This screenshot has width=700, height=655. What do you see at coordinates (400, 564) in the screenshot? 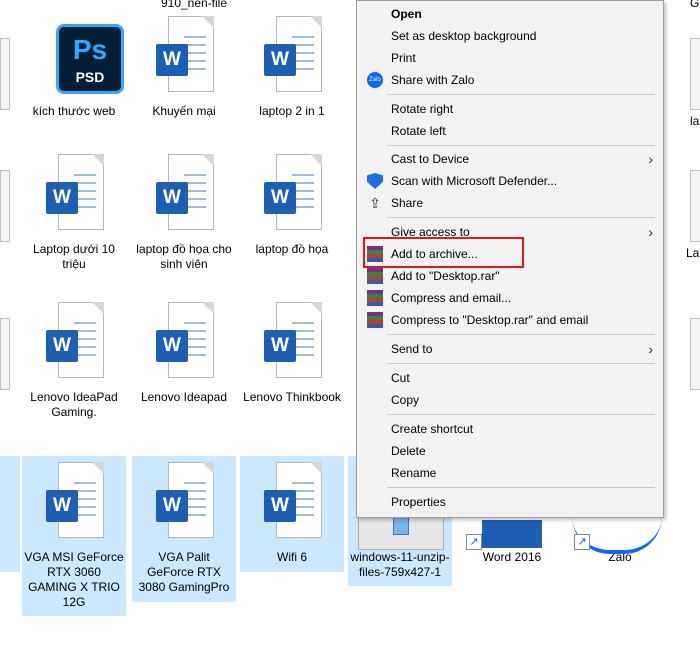
I see `item-label: windows-11-unzip-files-759x427-1` at bounding box center [400, 564].